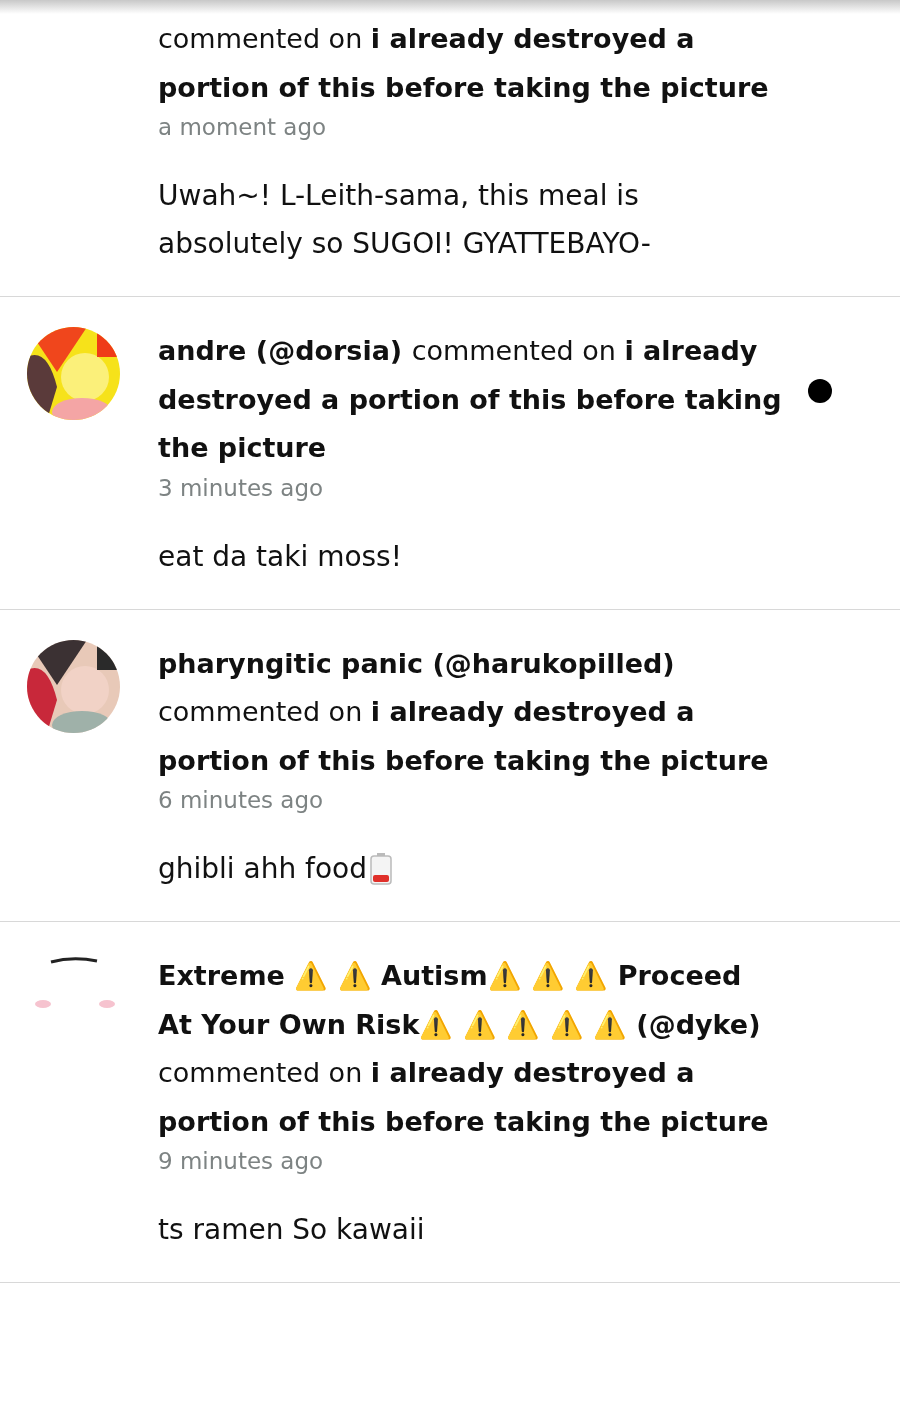 This screenshot has height=1408, width=900. What do you see at coordinates (242, 127) in the screenshot?
I see `timestamp: a moment ago` at bounding box center [242, 127].